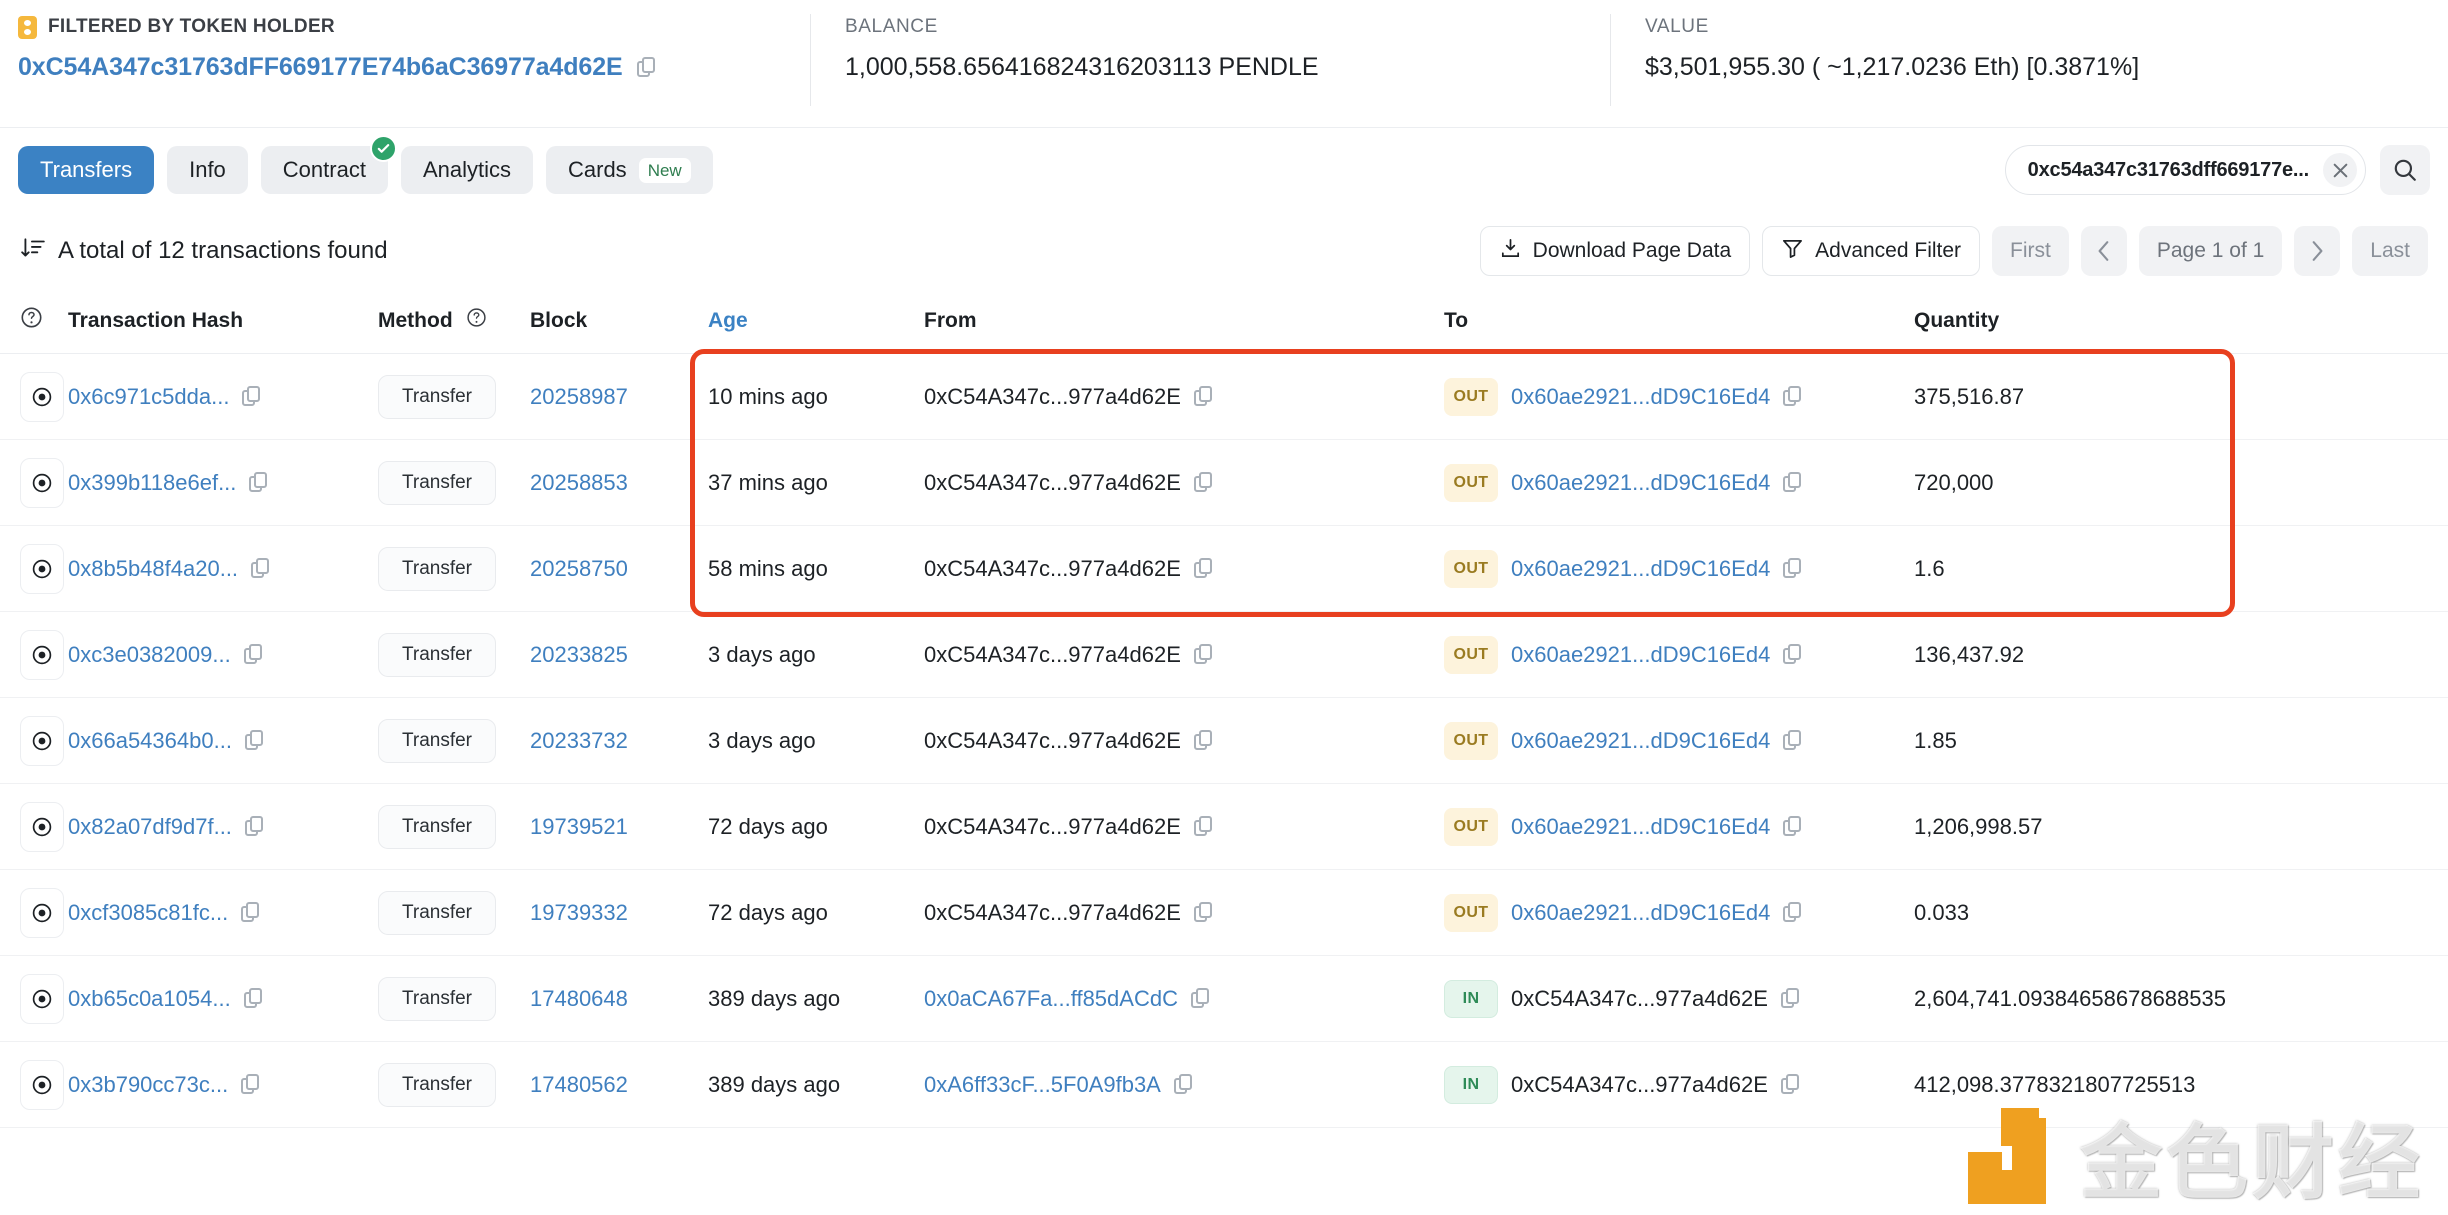 The height and width of the screenshot is (1215, 2448). Describe the element at coordinates (579, 826) in the screenshot. I see `block-number-link: 19739521` at that location.